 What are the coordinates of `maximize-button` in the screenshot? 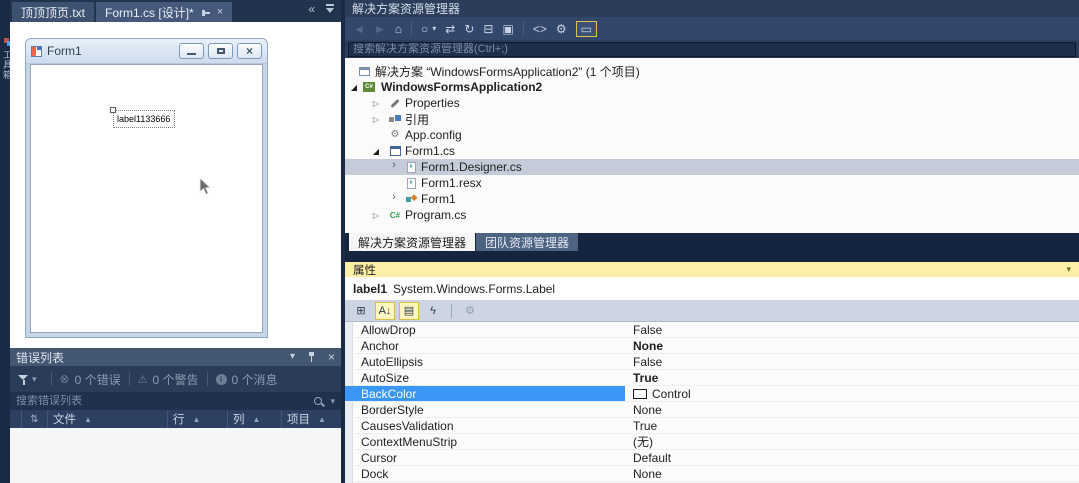 It's located at (220, 51).